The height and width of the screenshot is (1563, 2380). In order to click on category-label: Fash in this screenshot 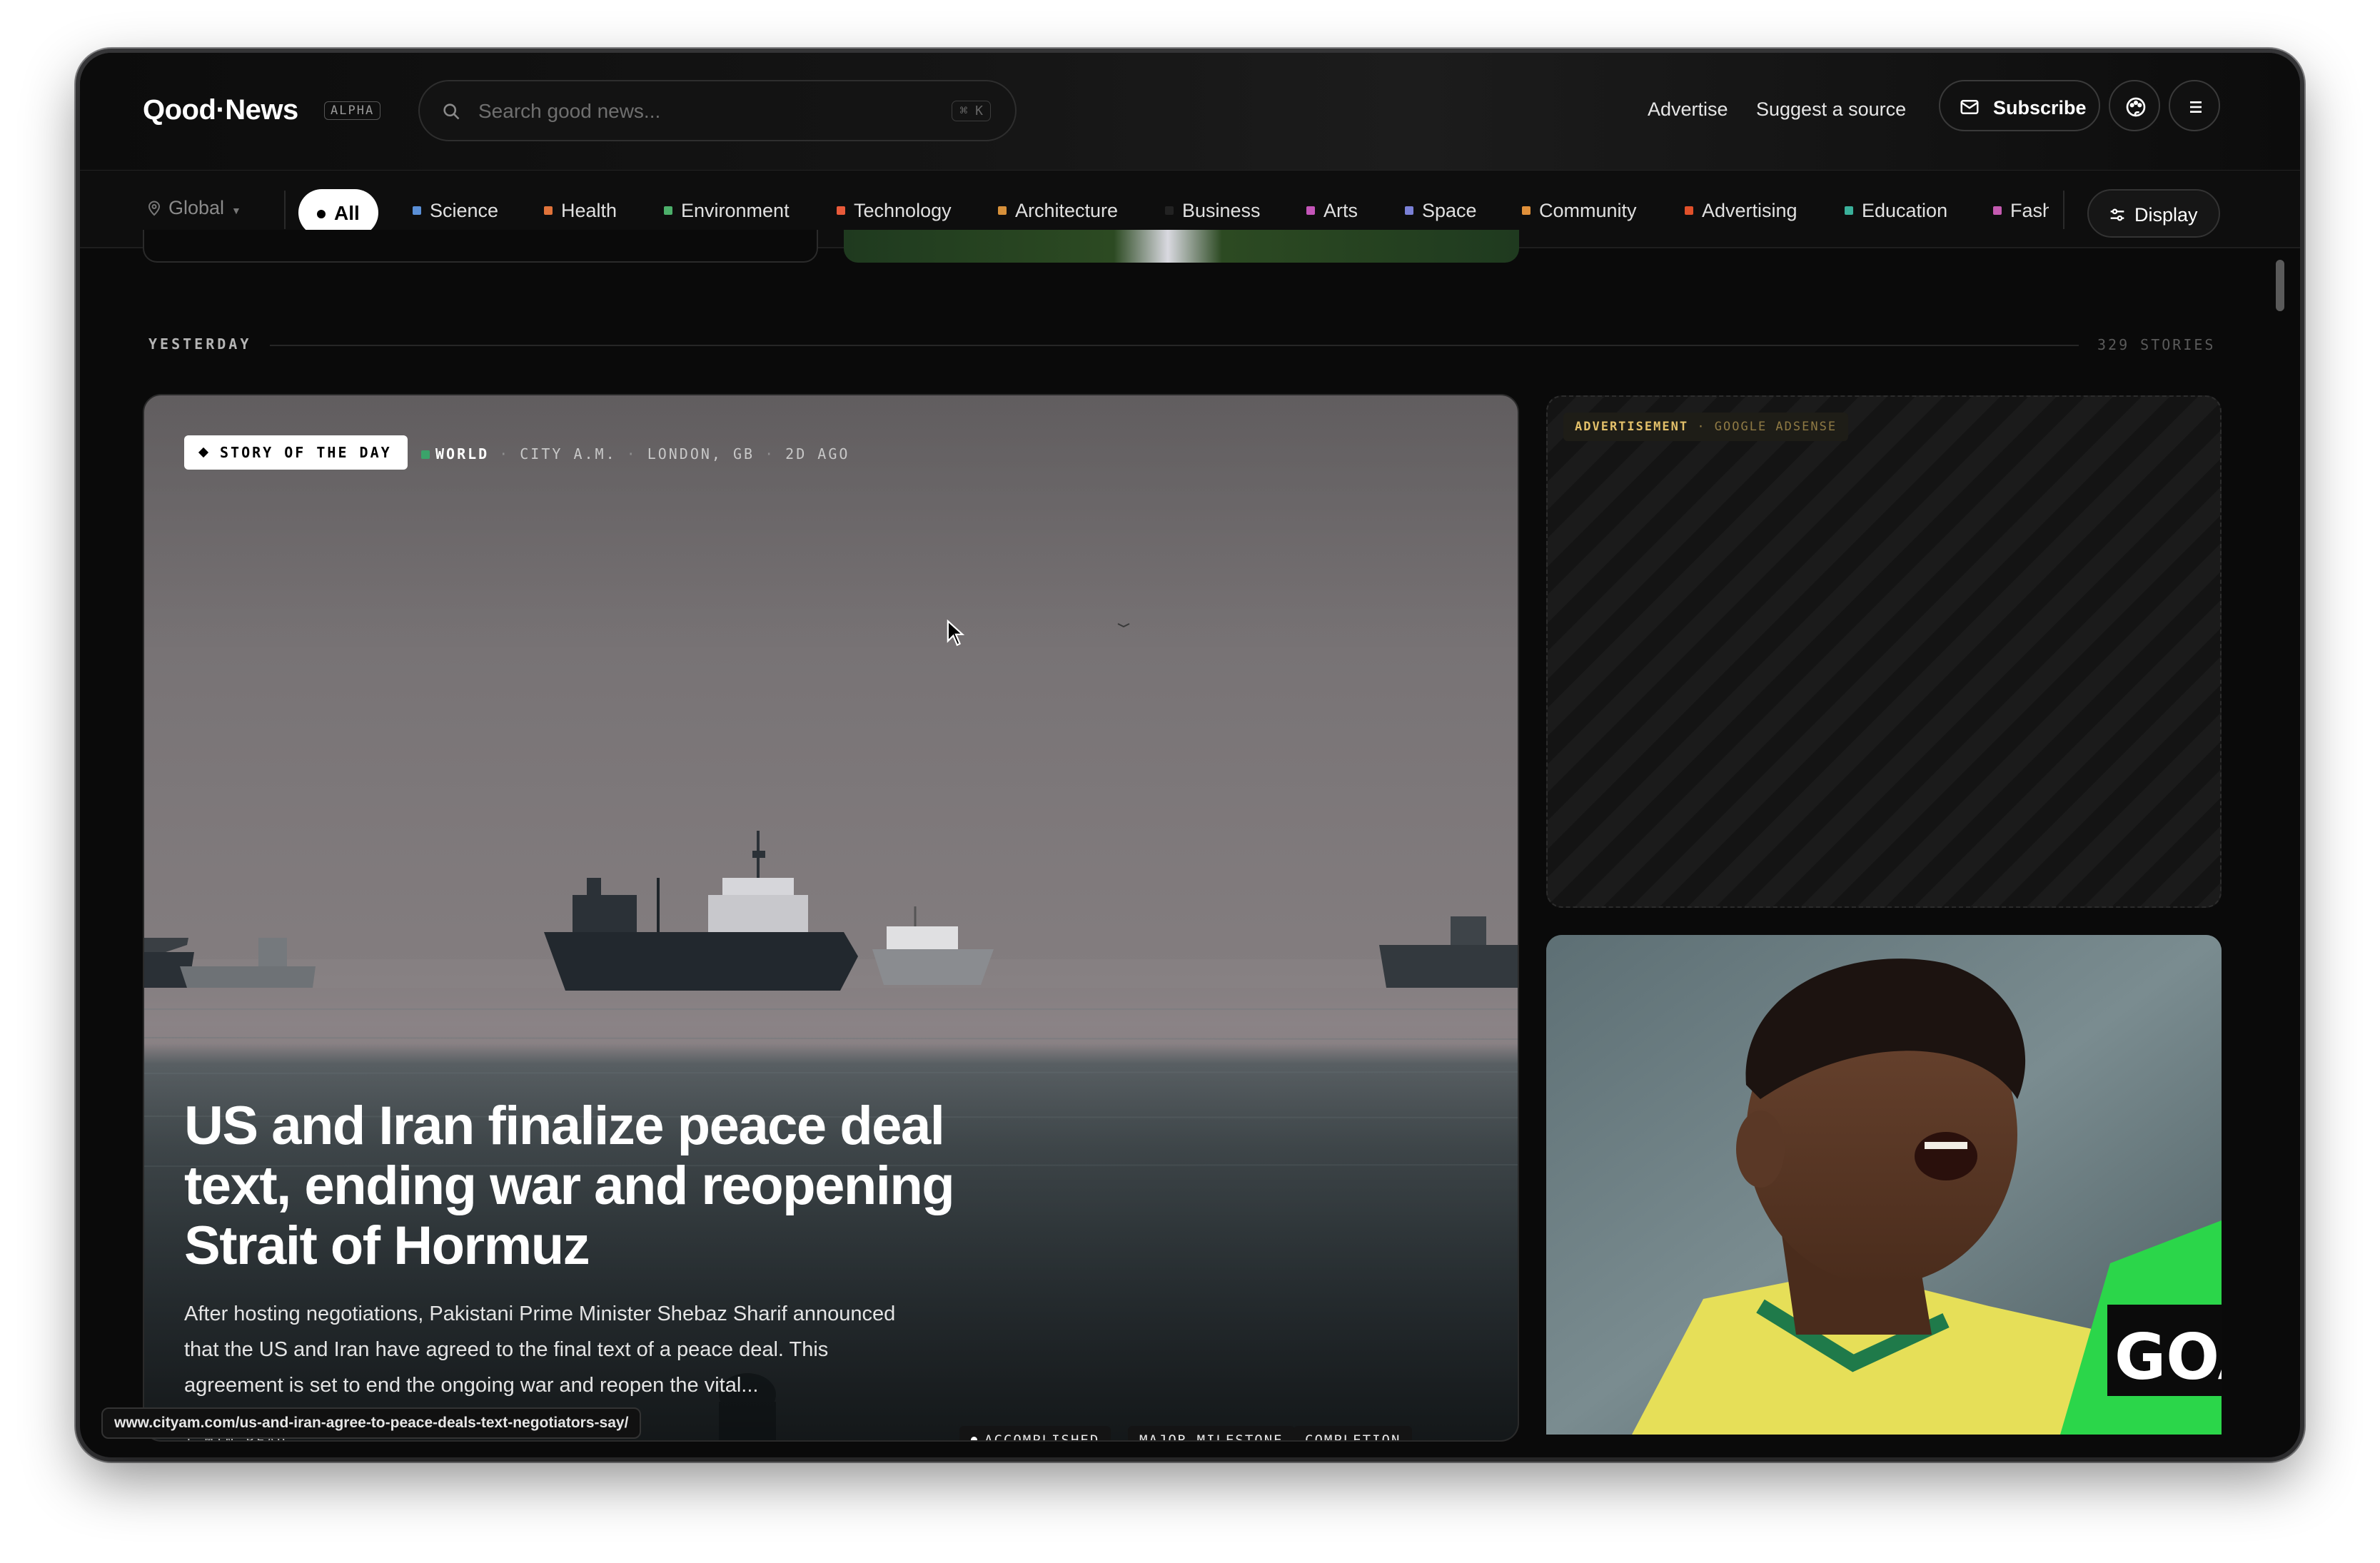, I will do `click(2029, 210)`.